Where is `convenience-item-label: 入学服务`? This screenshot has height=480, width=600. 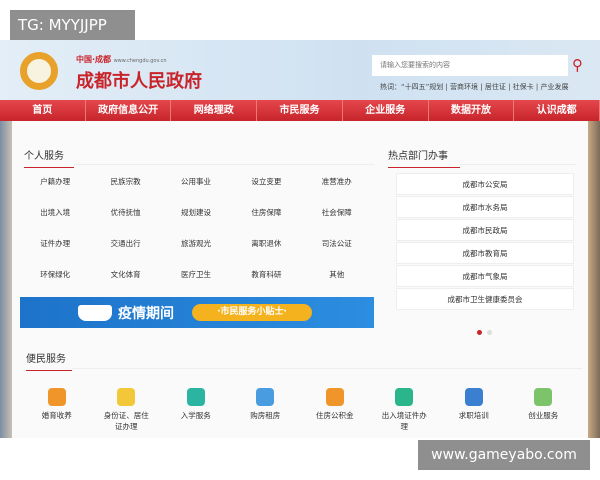 convenience-item-label: 入学服务 is located at coordinates (195, 415).